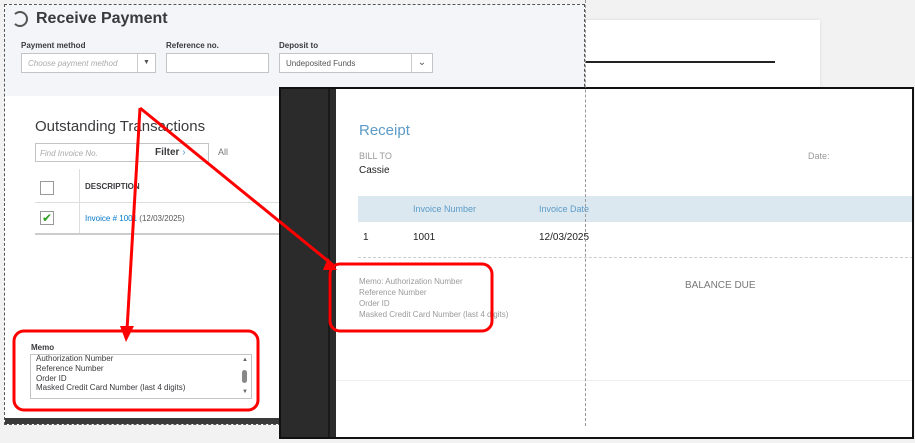  Describe the element at coordinates (136, 370) in the screenshot. I see `memo-highlight-box` at that location.